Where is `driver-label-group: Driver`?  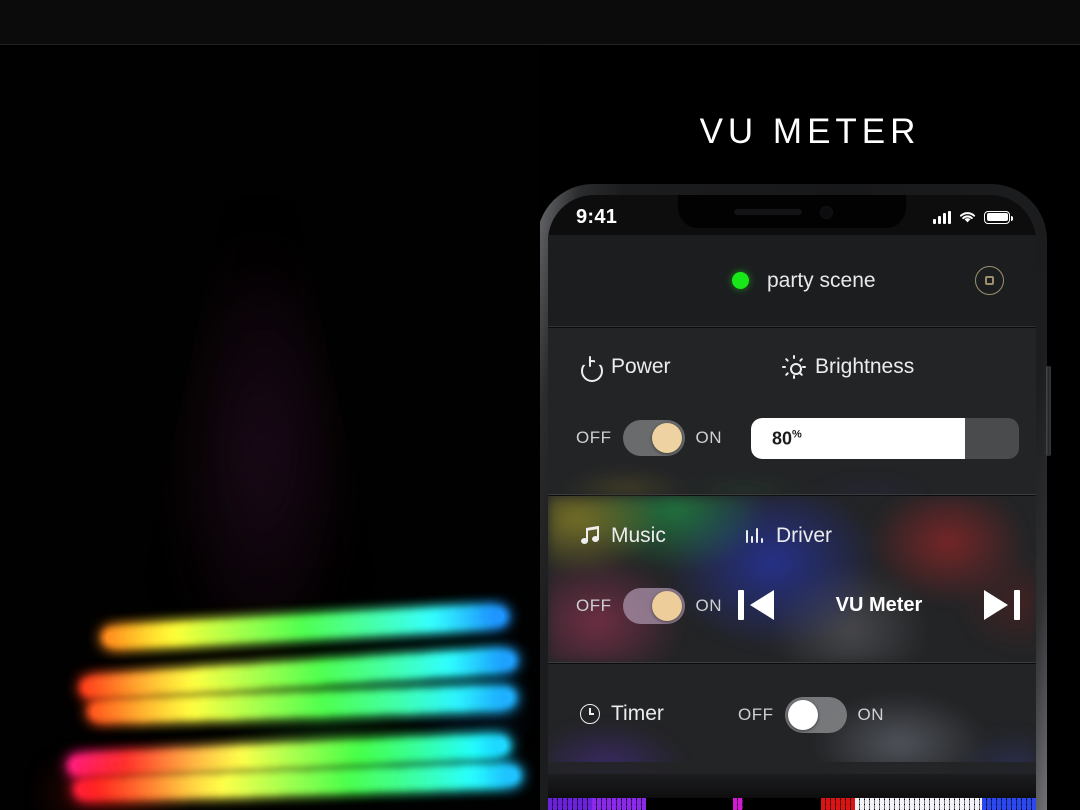 driver-label-group: Driver is located at coordinates (788, 536).